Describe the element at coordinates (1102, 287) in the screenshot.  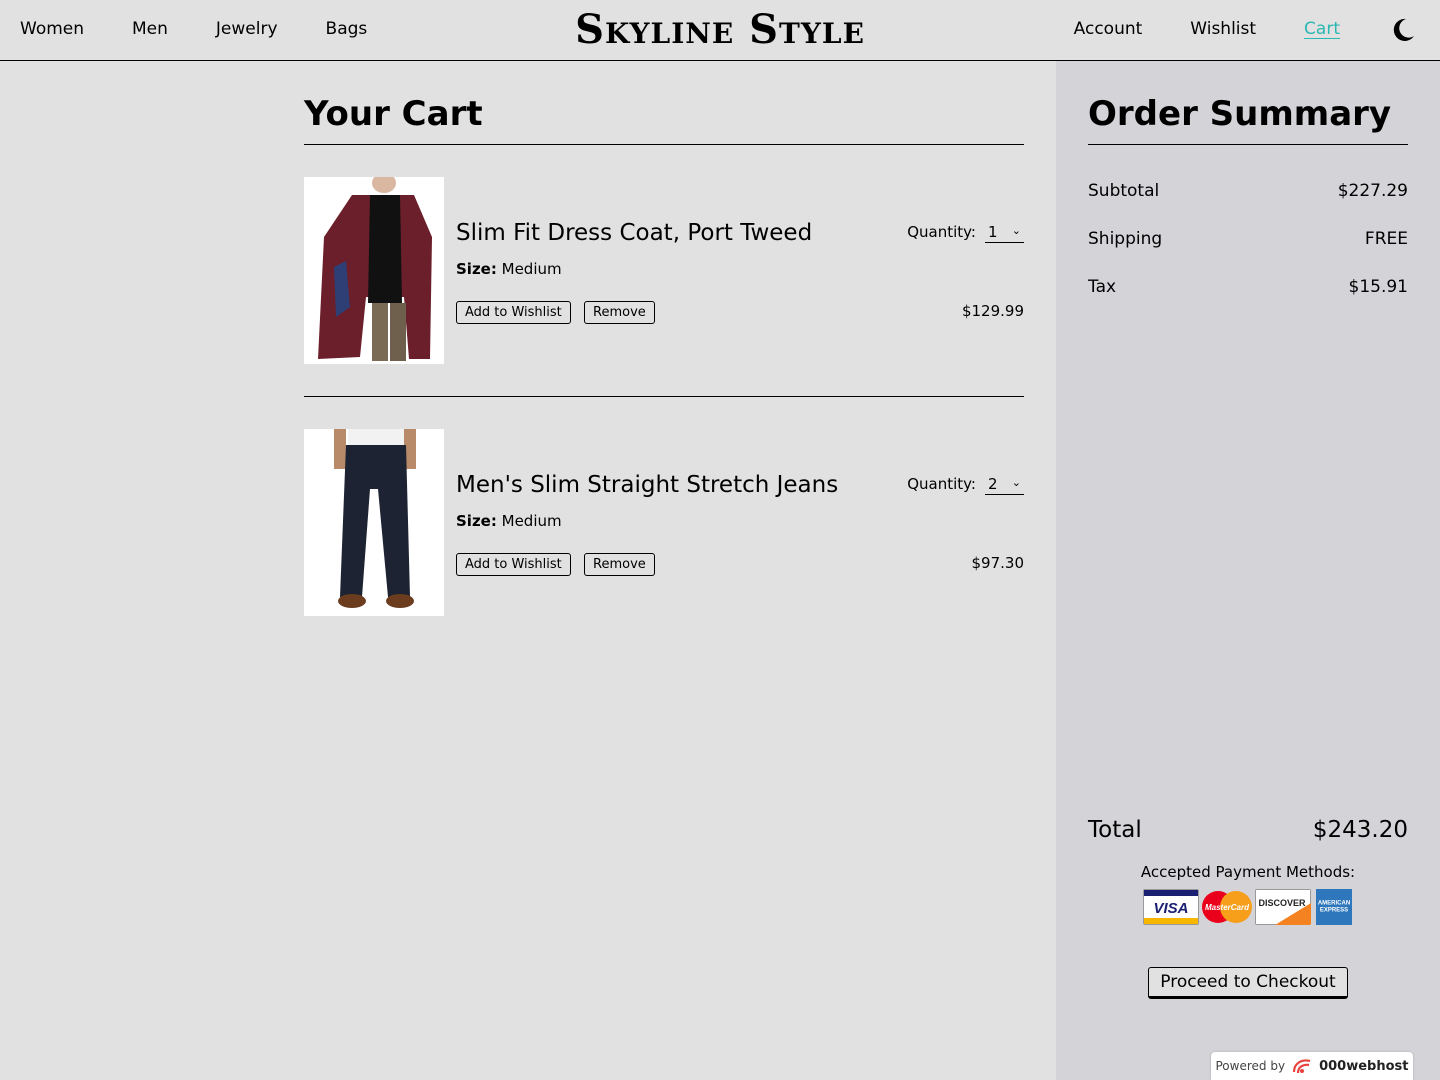
I see `tax-label: Tax` at that location.